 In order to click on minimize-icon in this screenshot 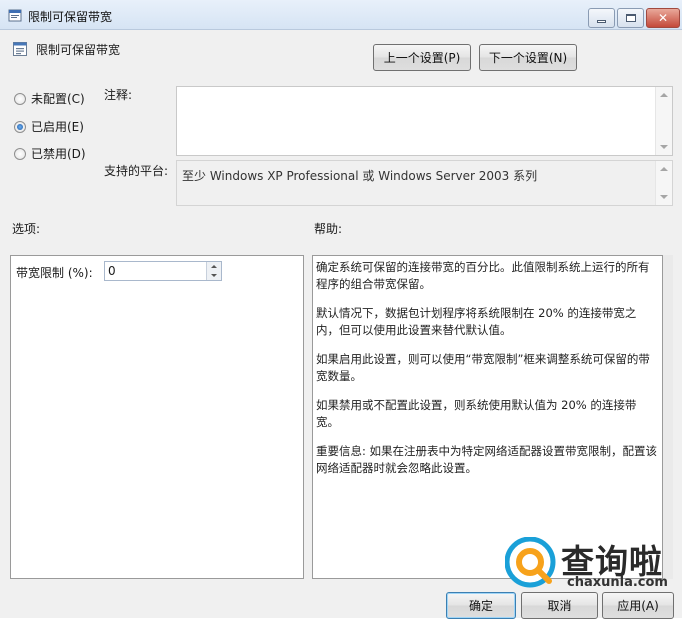, I will do `click(601, 21)`.